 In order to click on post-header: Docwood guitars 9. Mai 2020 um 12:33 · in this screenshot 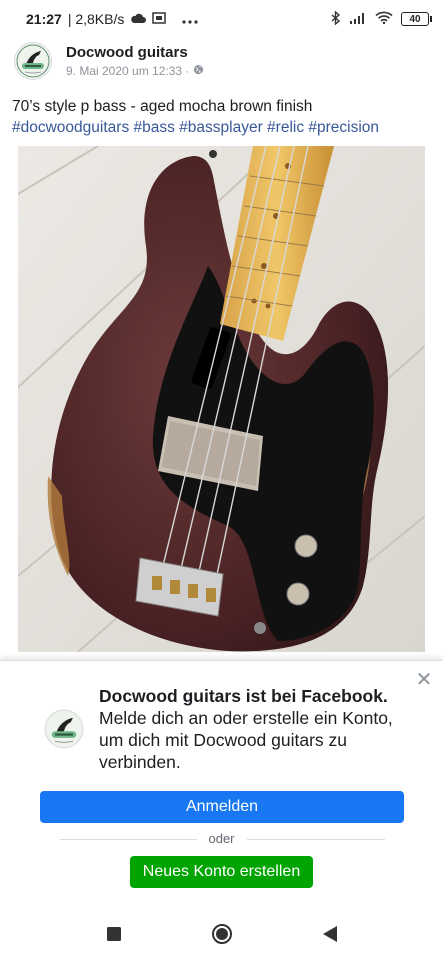, I will do `click(109, 61)`.